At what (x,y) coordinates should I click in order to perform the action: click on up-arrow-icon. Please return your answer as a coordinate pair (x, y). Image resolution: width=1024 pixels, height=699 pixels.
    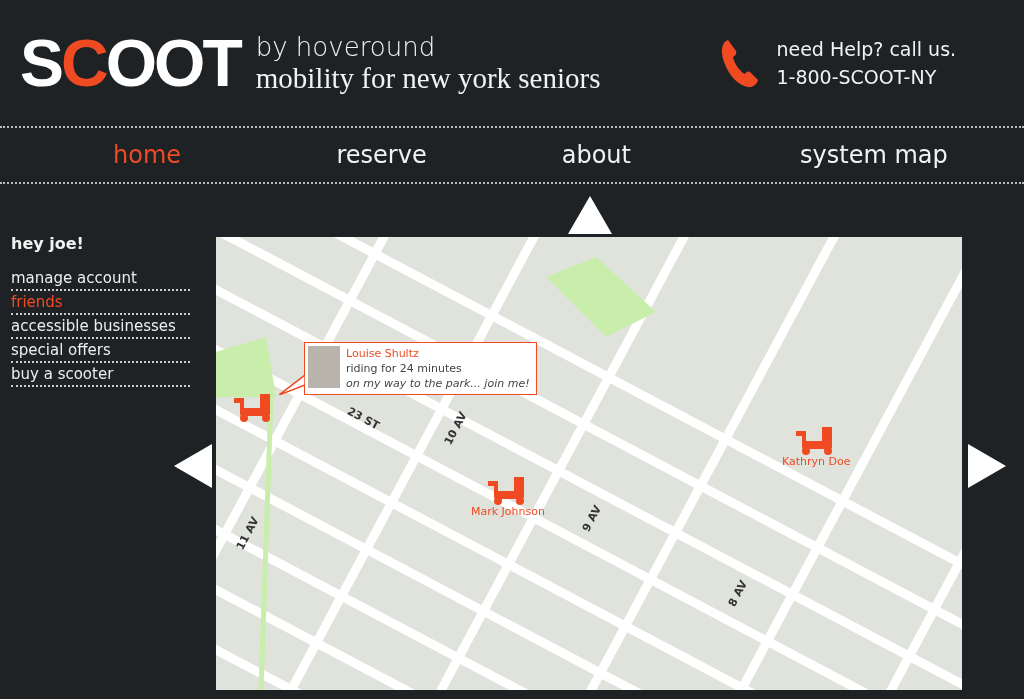
    Looking at the image, I should click on (590, 215).